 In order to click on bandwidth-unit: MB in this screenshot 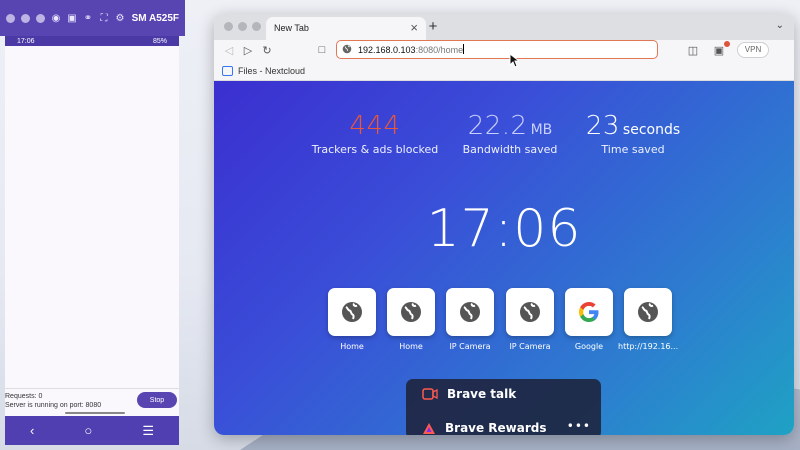, I will do `click(541, 130)`.